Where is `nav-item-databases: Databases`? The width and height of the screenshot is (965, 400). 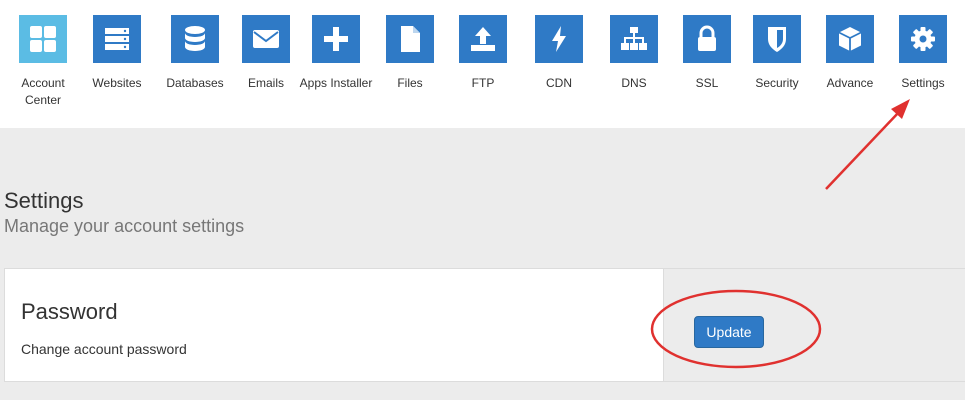 nav-item-databases: Databases is located at coordinates (195, 53).